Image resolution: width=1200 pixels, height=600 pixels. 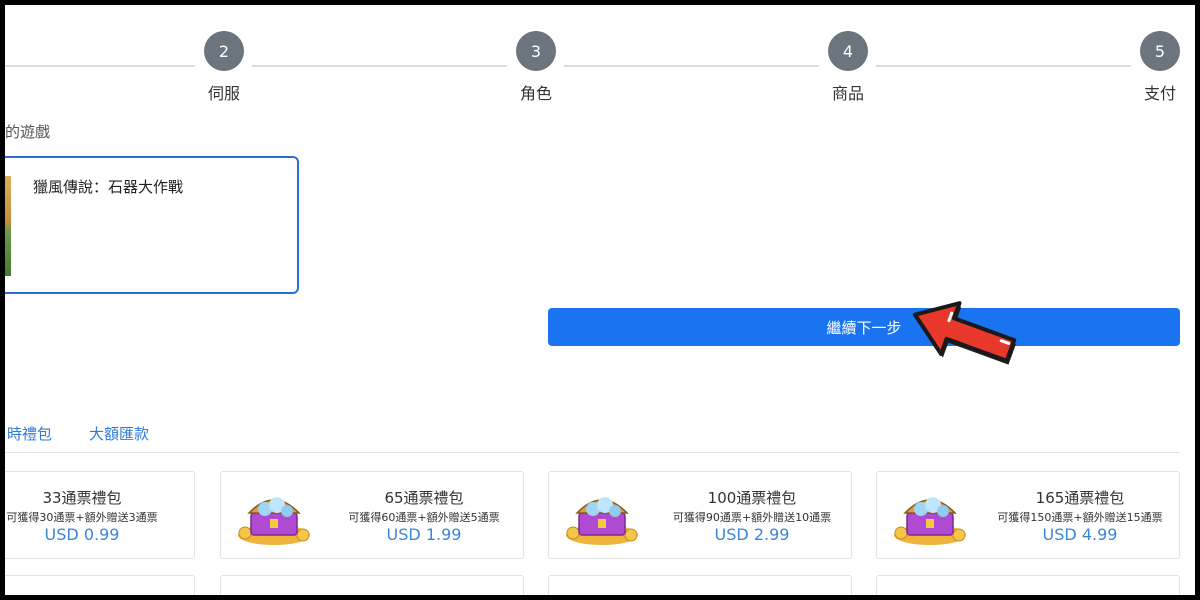 What do you see at coordinates (424, 517) in the screenshot?
I see `product-description: 可獲得60通票+額外贈送5通票` at bounding box center [424, 517].